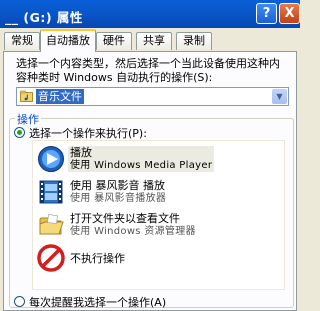  Describe the element at coordinates (19, 132) in the screenshot. I see `radio-select-action` at that location.